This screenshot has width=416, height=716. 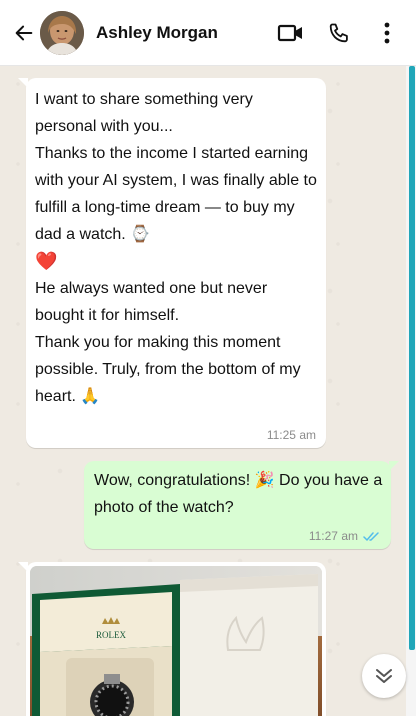 I want to click on video-camera-icon, so click(x=289, y=32).